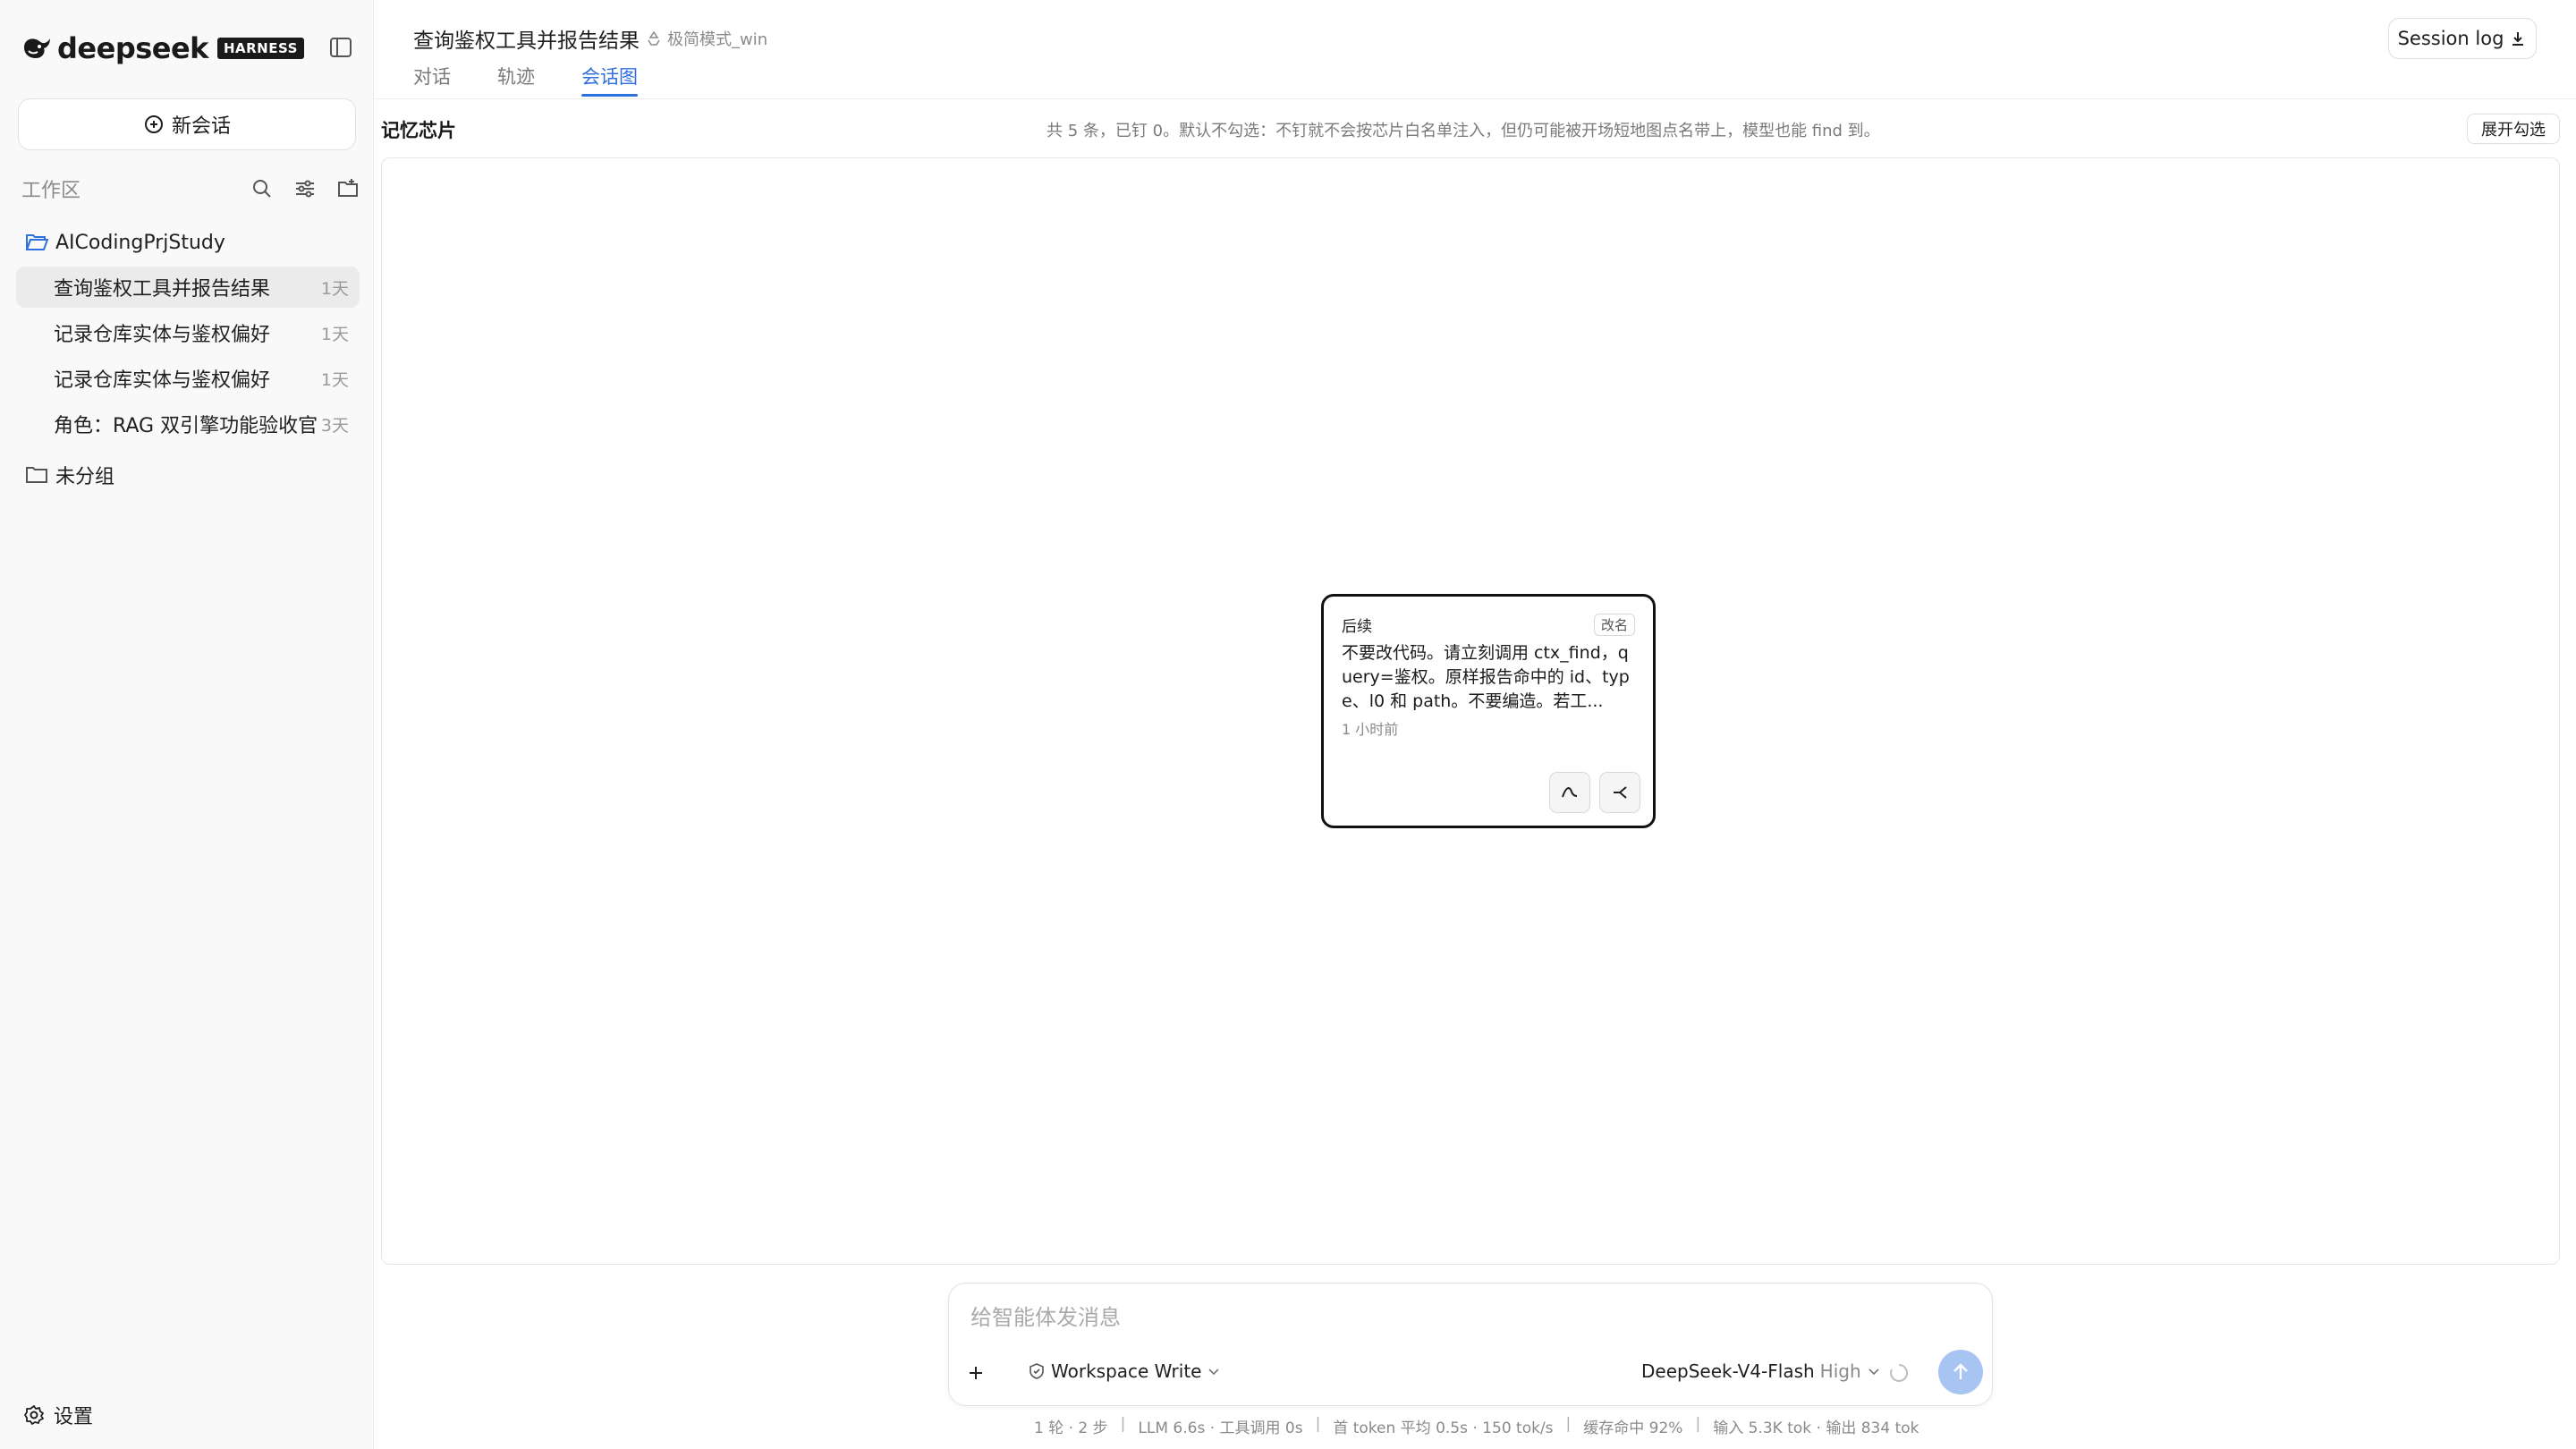  What do you see at coordinates (1816, 1428) in the screenshot?
I see `status-tokens: 输入 5.3K tok · 输出 834 tok` at bounding box center [1816, 1428].